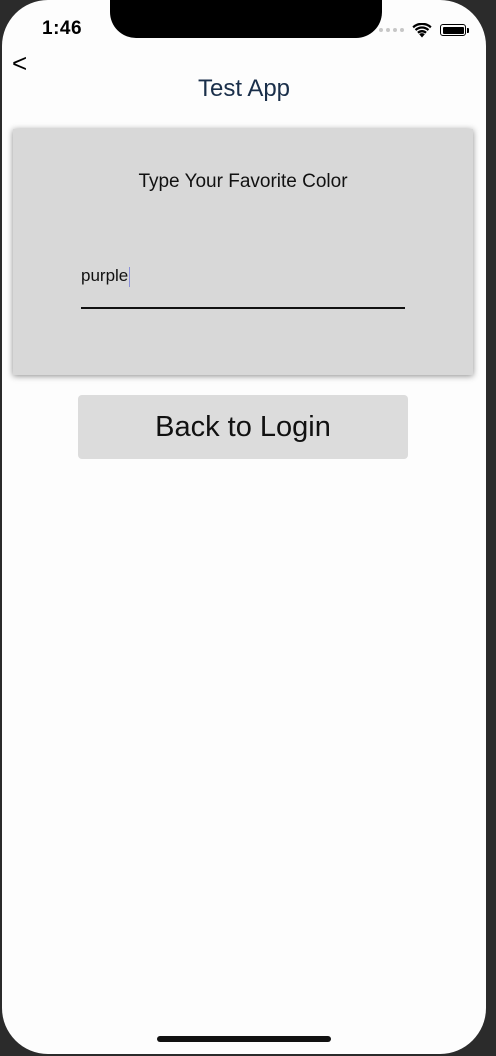 This screenshot has width=496, height=1056. Describe the element at coordinates (244, 88) in the screenshot. I see `page-title: Test App` at that location.